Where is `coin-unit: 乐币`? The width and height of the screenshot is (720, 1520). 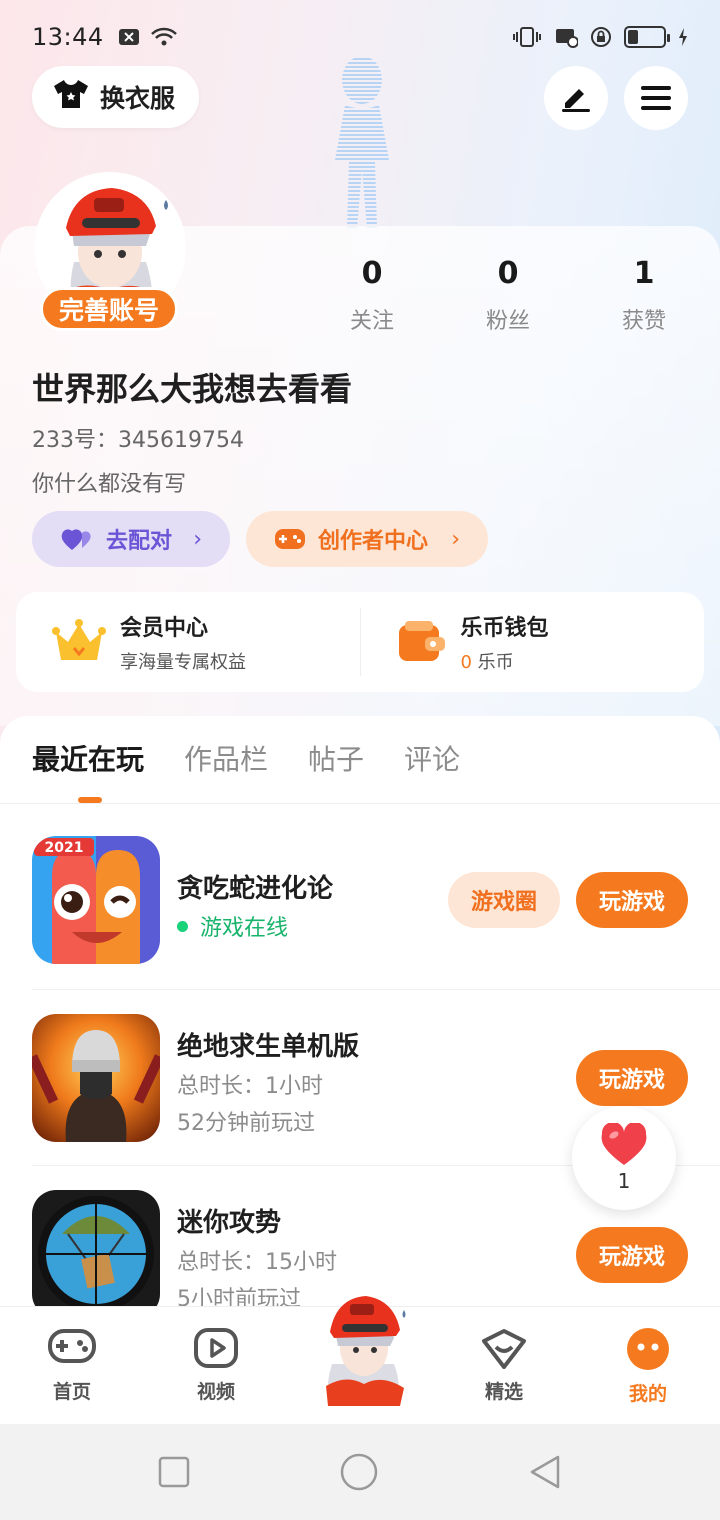 coin-unit: 乐币 is located at coordinates (492, 662).